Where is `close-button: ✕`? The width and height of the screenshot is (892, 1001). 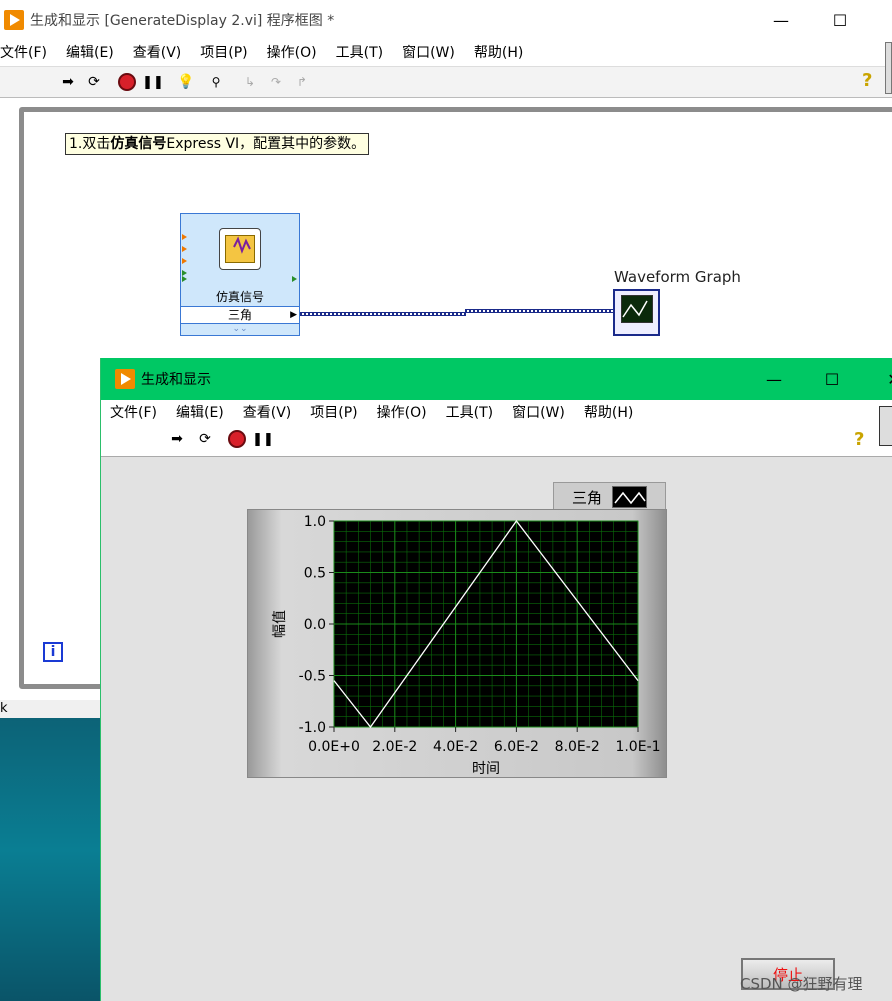 close-button: ✕ is located at coordinates (881, 379).